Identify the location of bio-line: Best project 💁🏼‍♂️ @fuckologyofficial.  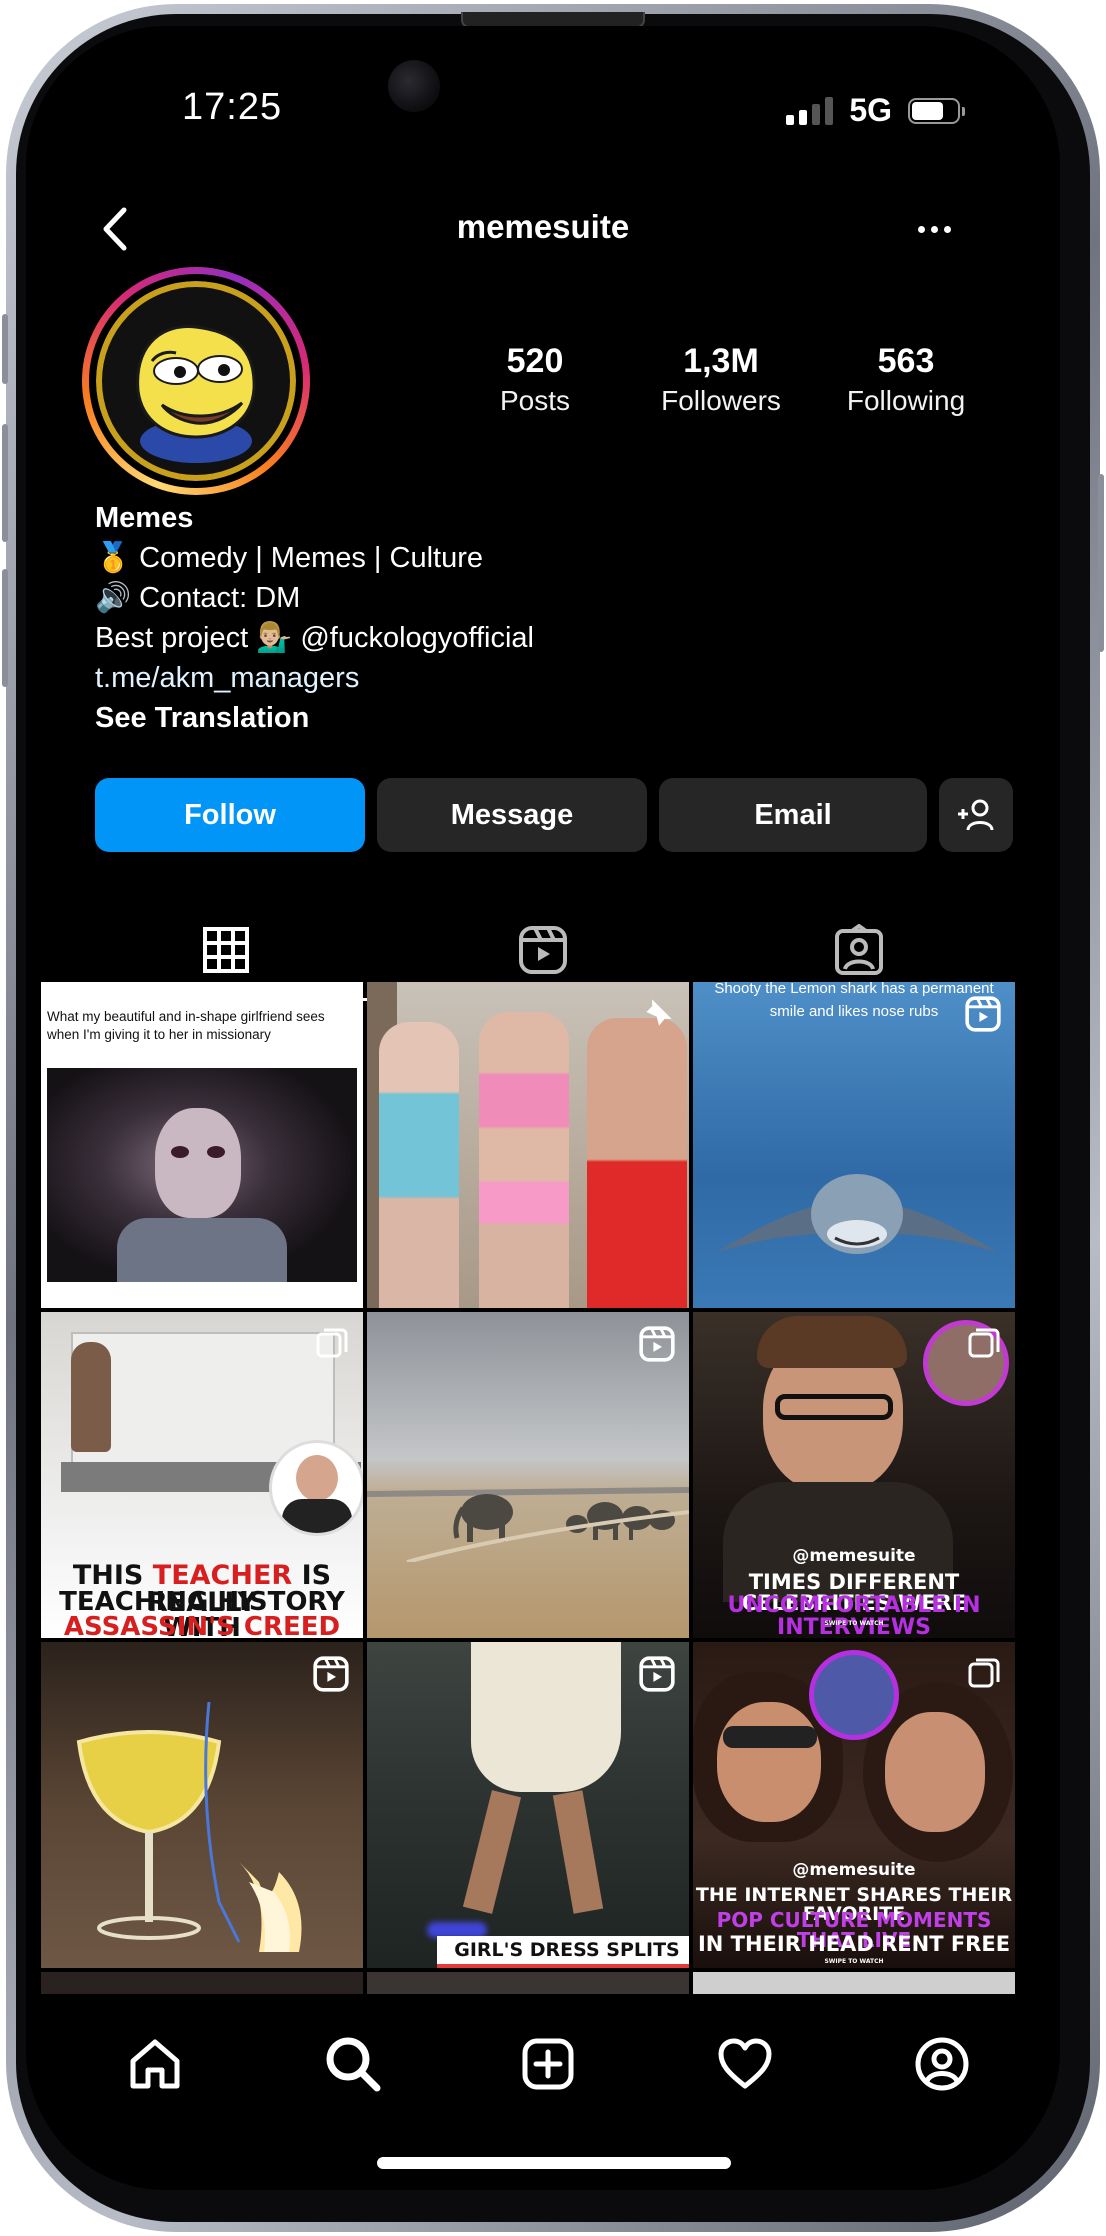
(314, 638).